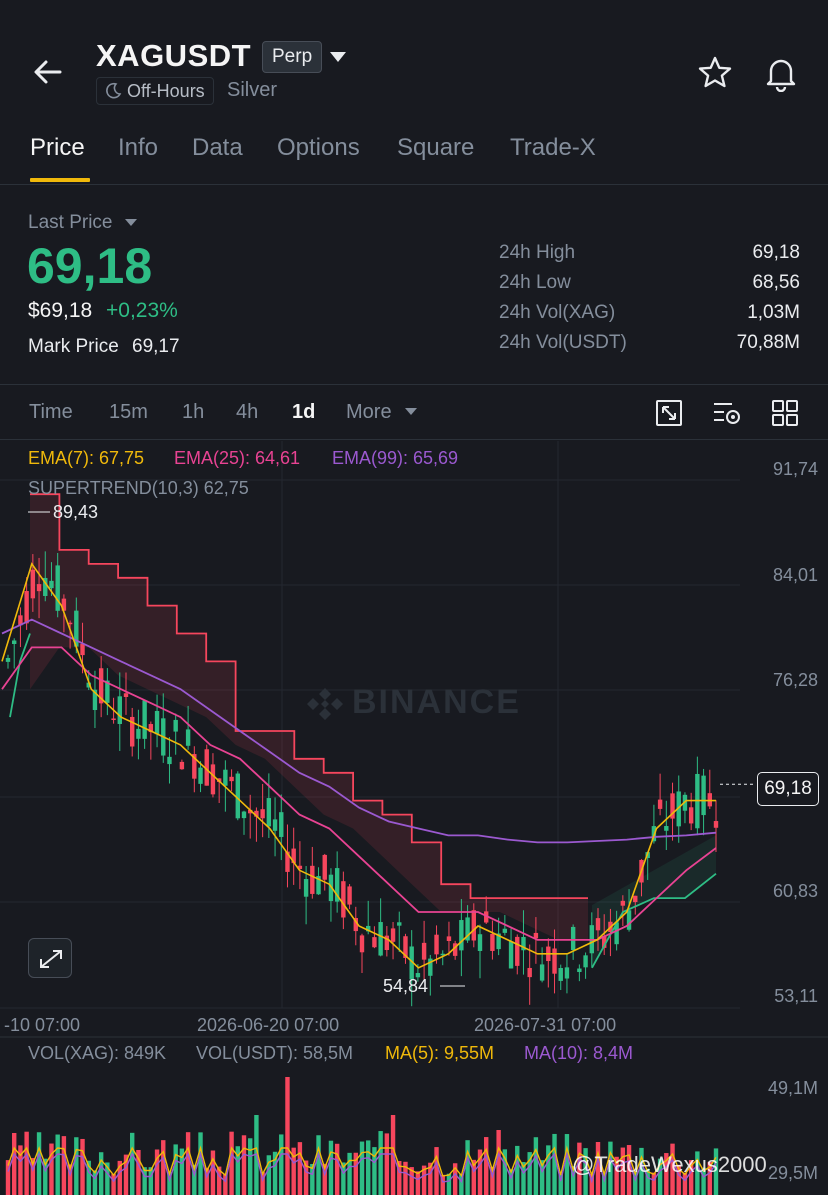  What do you see at coordinates (440, 1053) in the screenshot?
I see `legend-ma5: MA(5): 9,55M` at bounding box center [440, 1053].